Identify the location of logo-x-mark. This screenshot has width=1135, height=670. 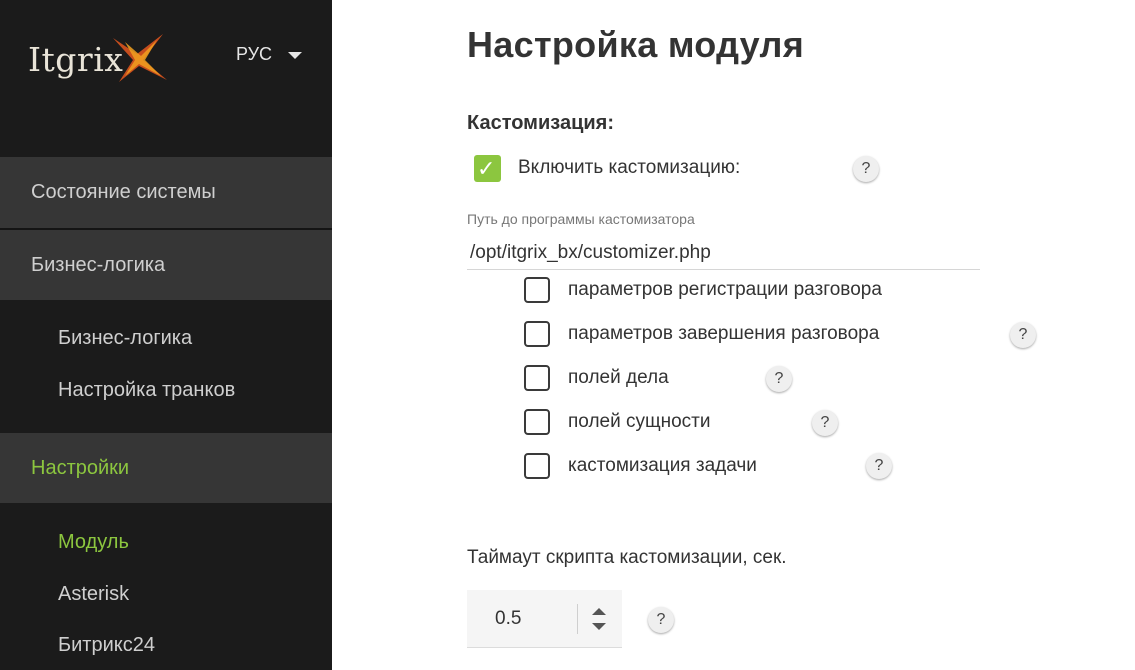
(140, 58).